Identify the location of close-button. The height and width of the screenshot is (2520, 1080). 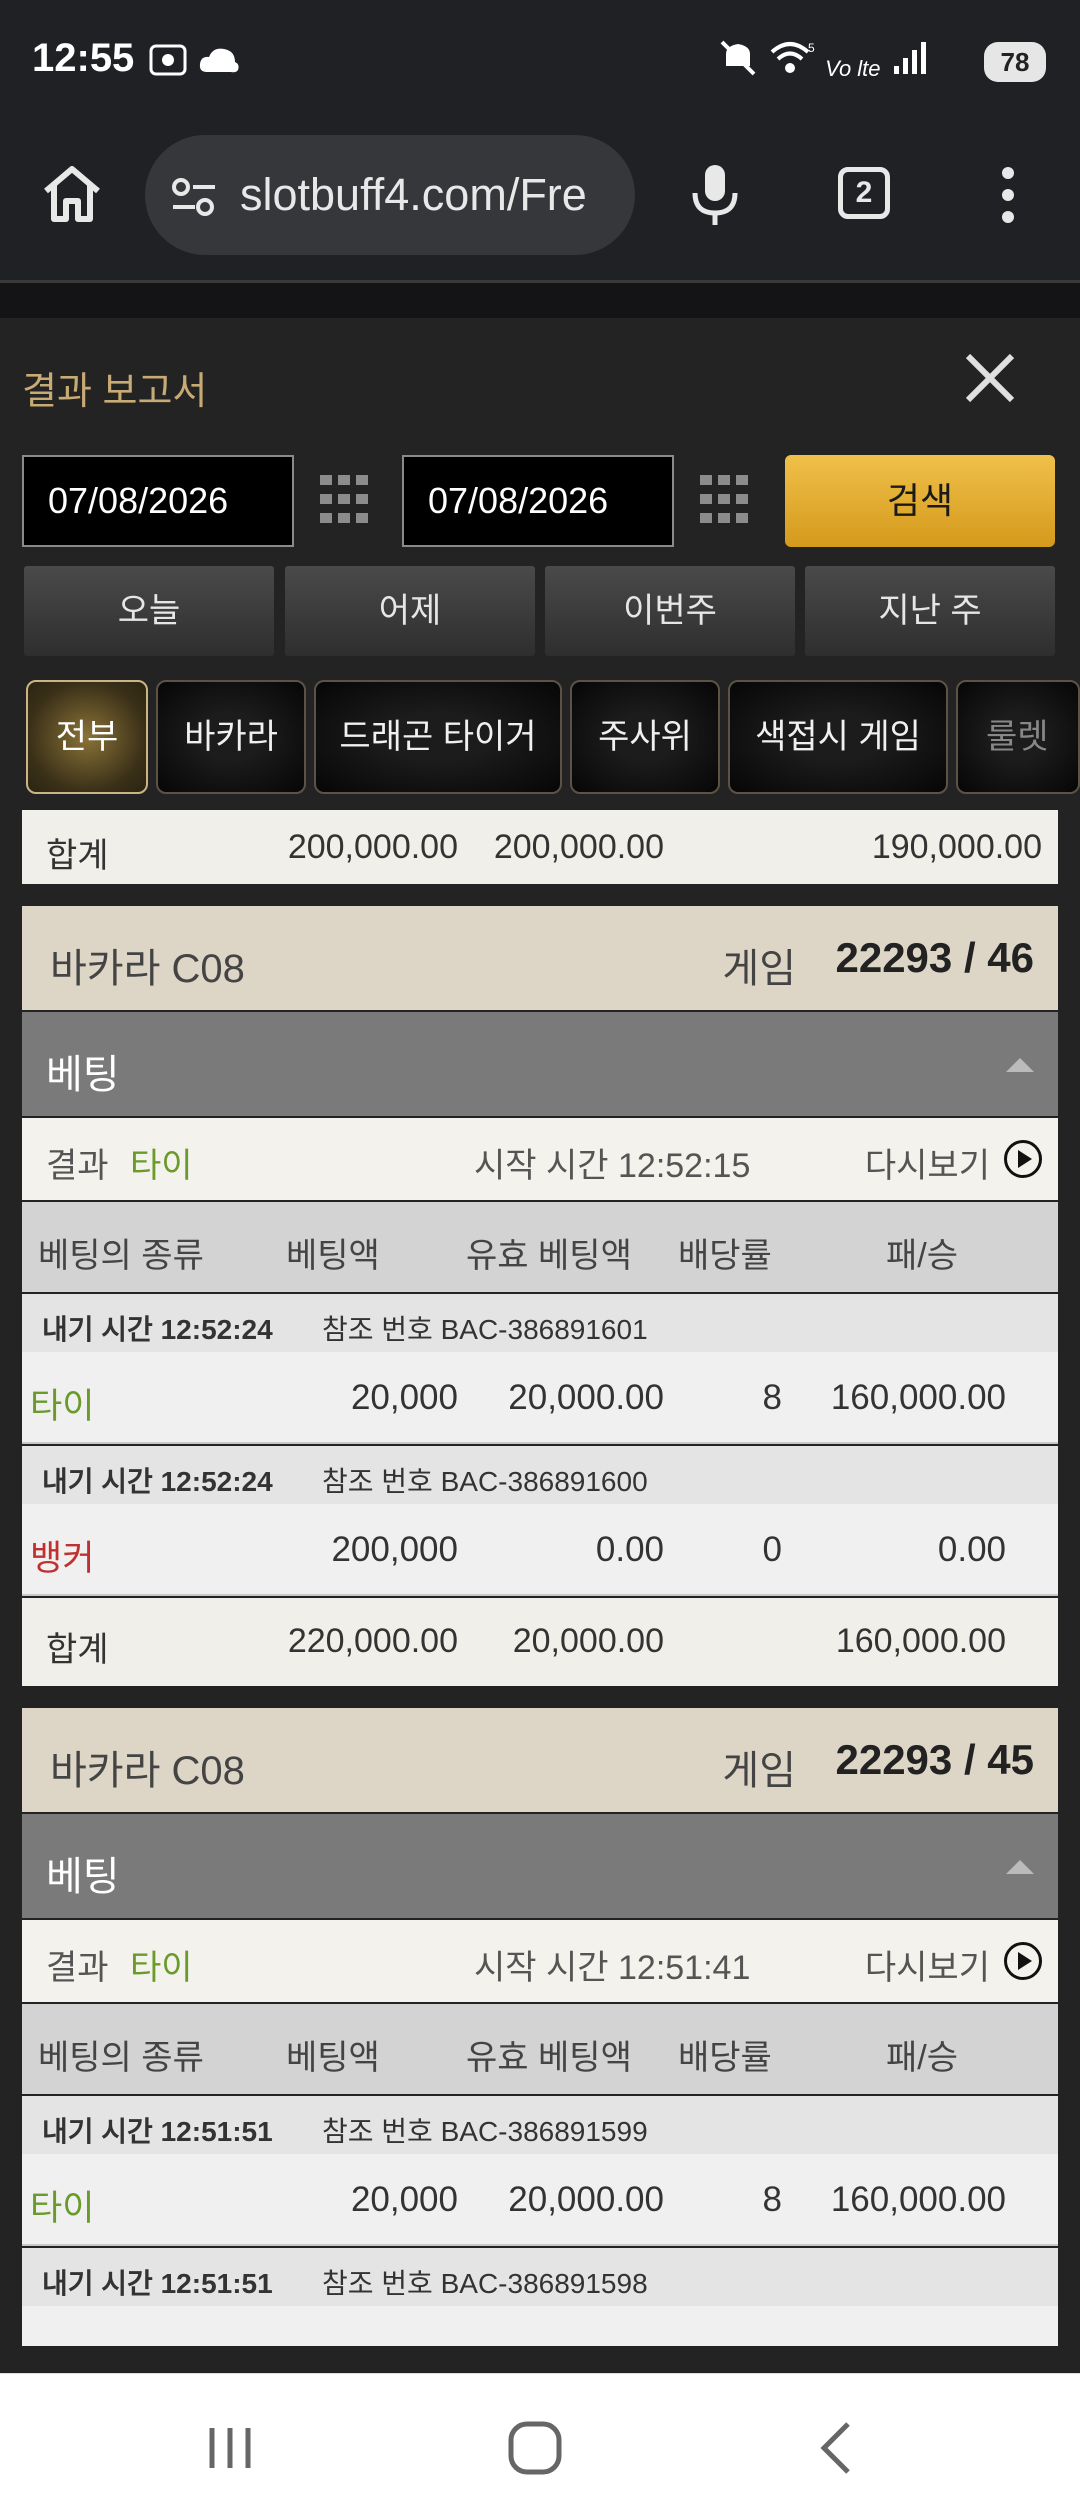
(990, 378).